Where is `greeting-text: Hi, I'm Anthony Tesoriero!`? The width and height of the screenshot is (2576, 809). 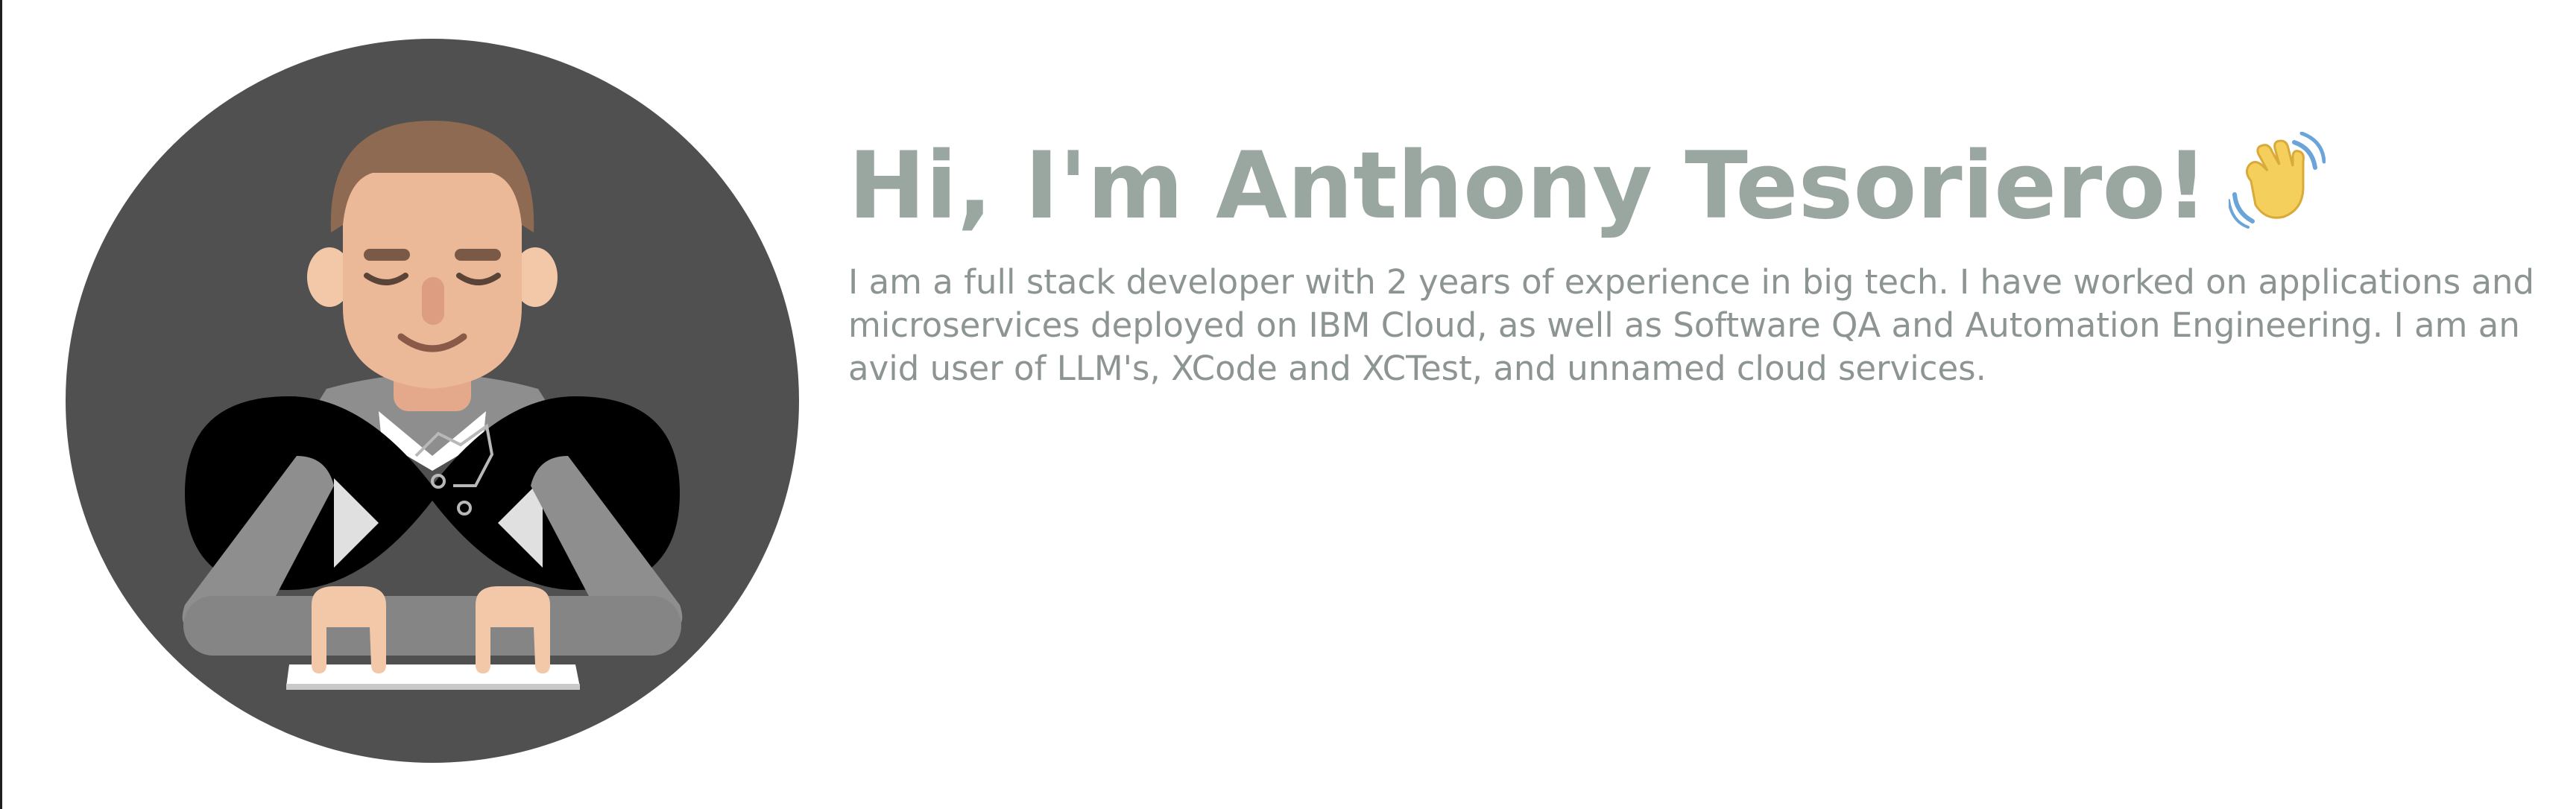
greeting-text: Hi, I'm Anthony Tesoriero! is located at coordinates (1528, 186).